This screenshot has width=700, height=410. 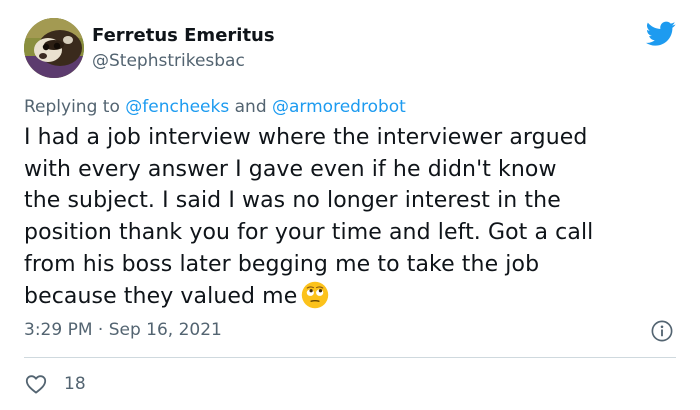 What do you see at coordinates (183, 35) in the screenshot?
I see `author-display-name: Ferretus Emeritus` at bounding box center [183, 35].